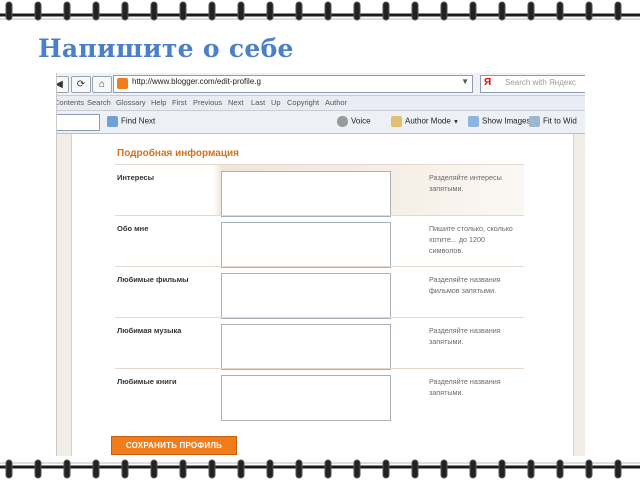 This screenshot has width=640, height=482. What do you see at coordinates (361, 121) in the screenshot?
I see `voice-label: Voice` at bounding box center [361, 121].